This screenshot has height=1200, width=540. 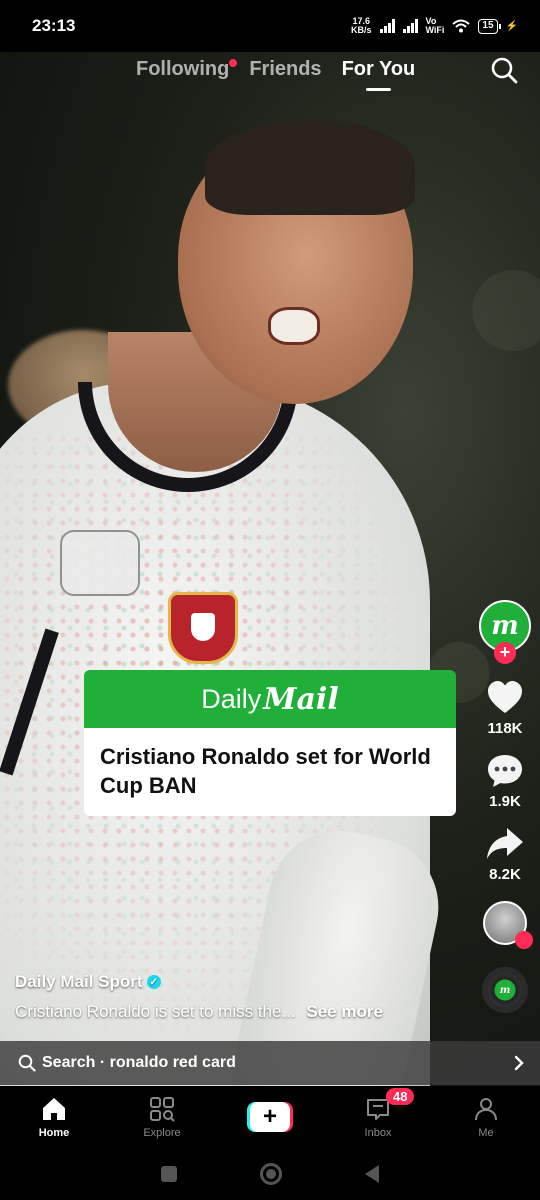 I want to click on nav-home-label: Home, so click(x=54, y=1133).